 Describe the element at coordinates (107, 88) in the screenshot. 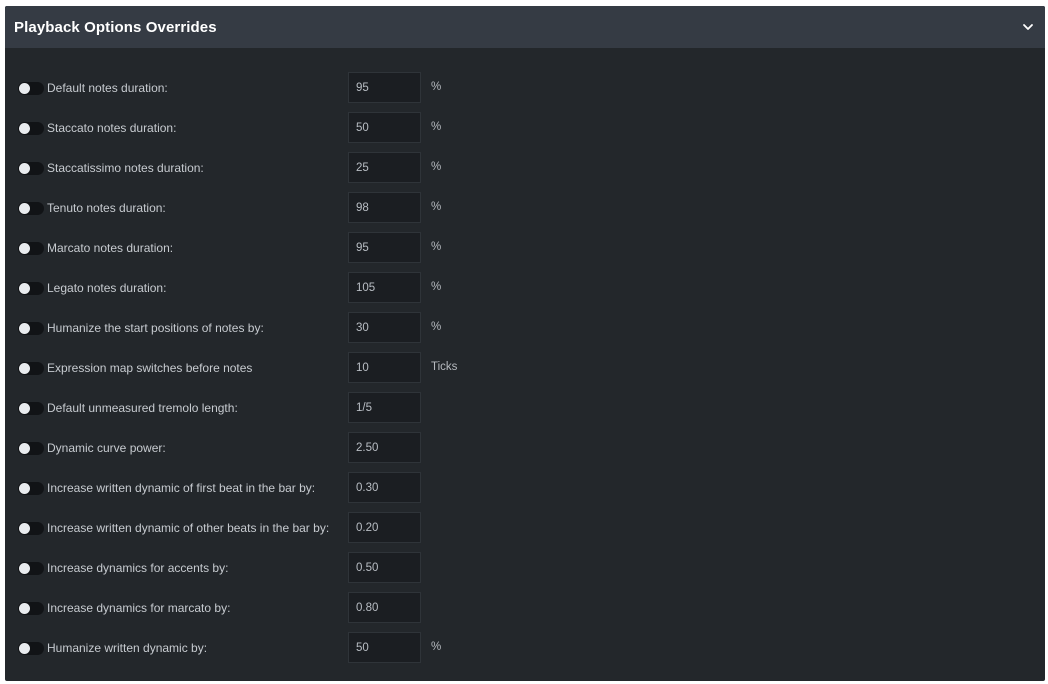

I see `option-label: Default notes duration:` at that location.